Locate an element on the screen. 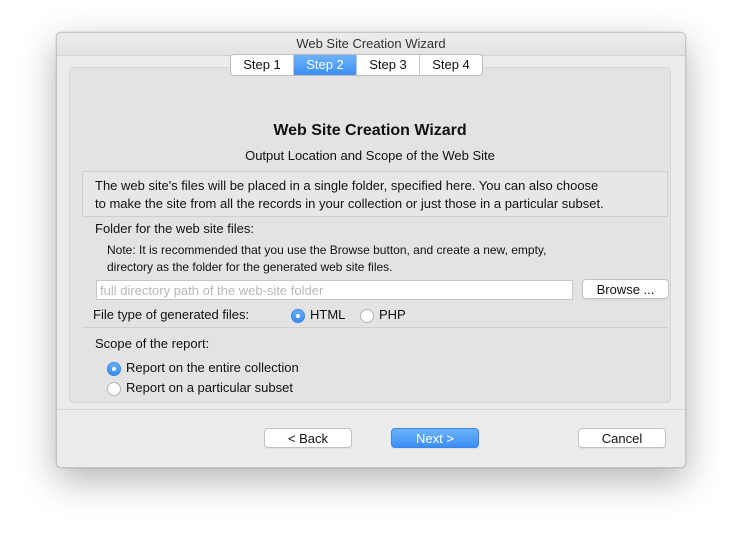 The height and width of the screenshot is (548, 741). tab-step-3: Step 3 is located at coordinates (388, 65).